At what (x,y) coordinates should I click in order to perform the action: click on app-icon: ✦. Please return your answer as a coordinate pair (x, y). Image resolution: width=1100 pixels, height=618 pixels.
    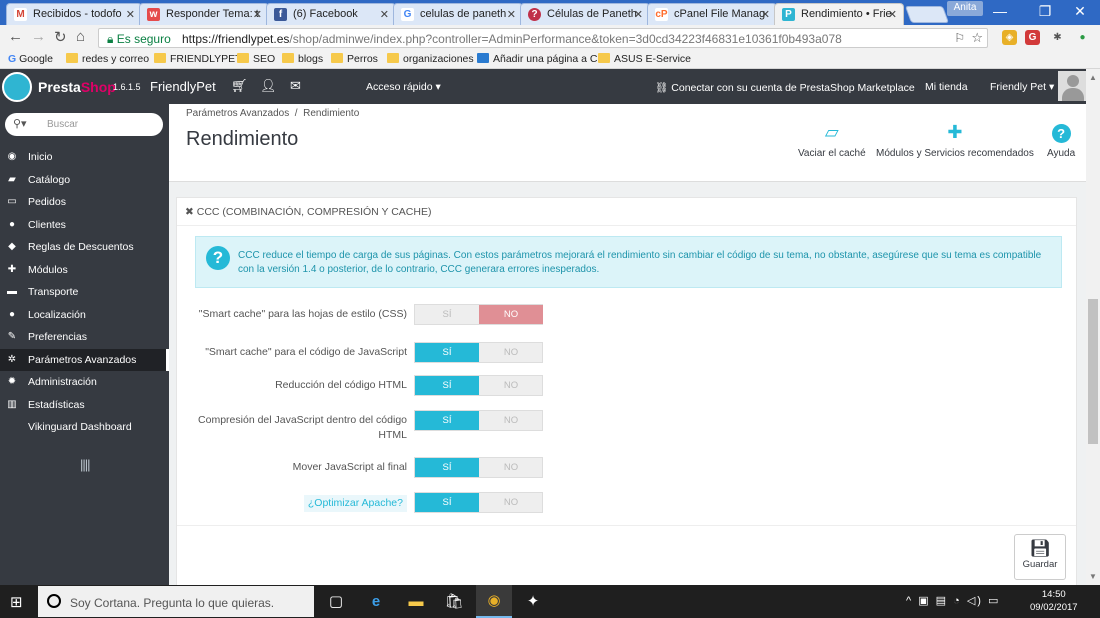
    Looking at the image, I should click on (533, 602).